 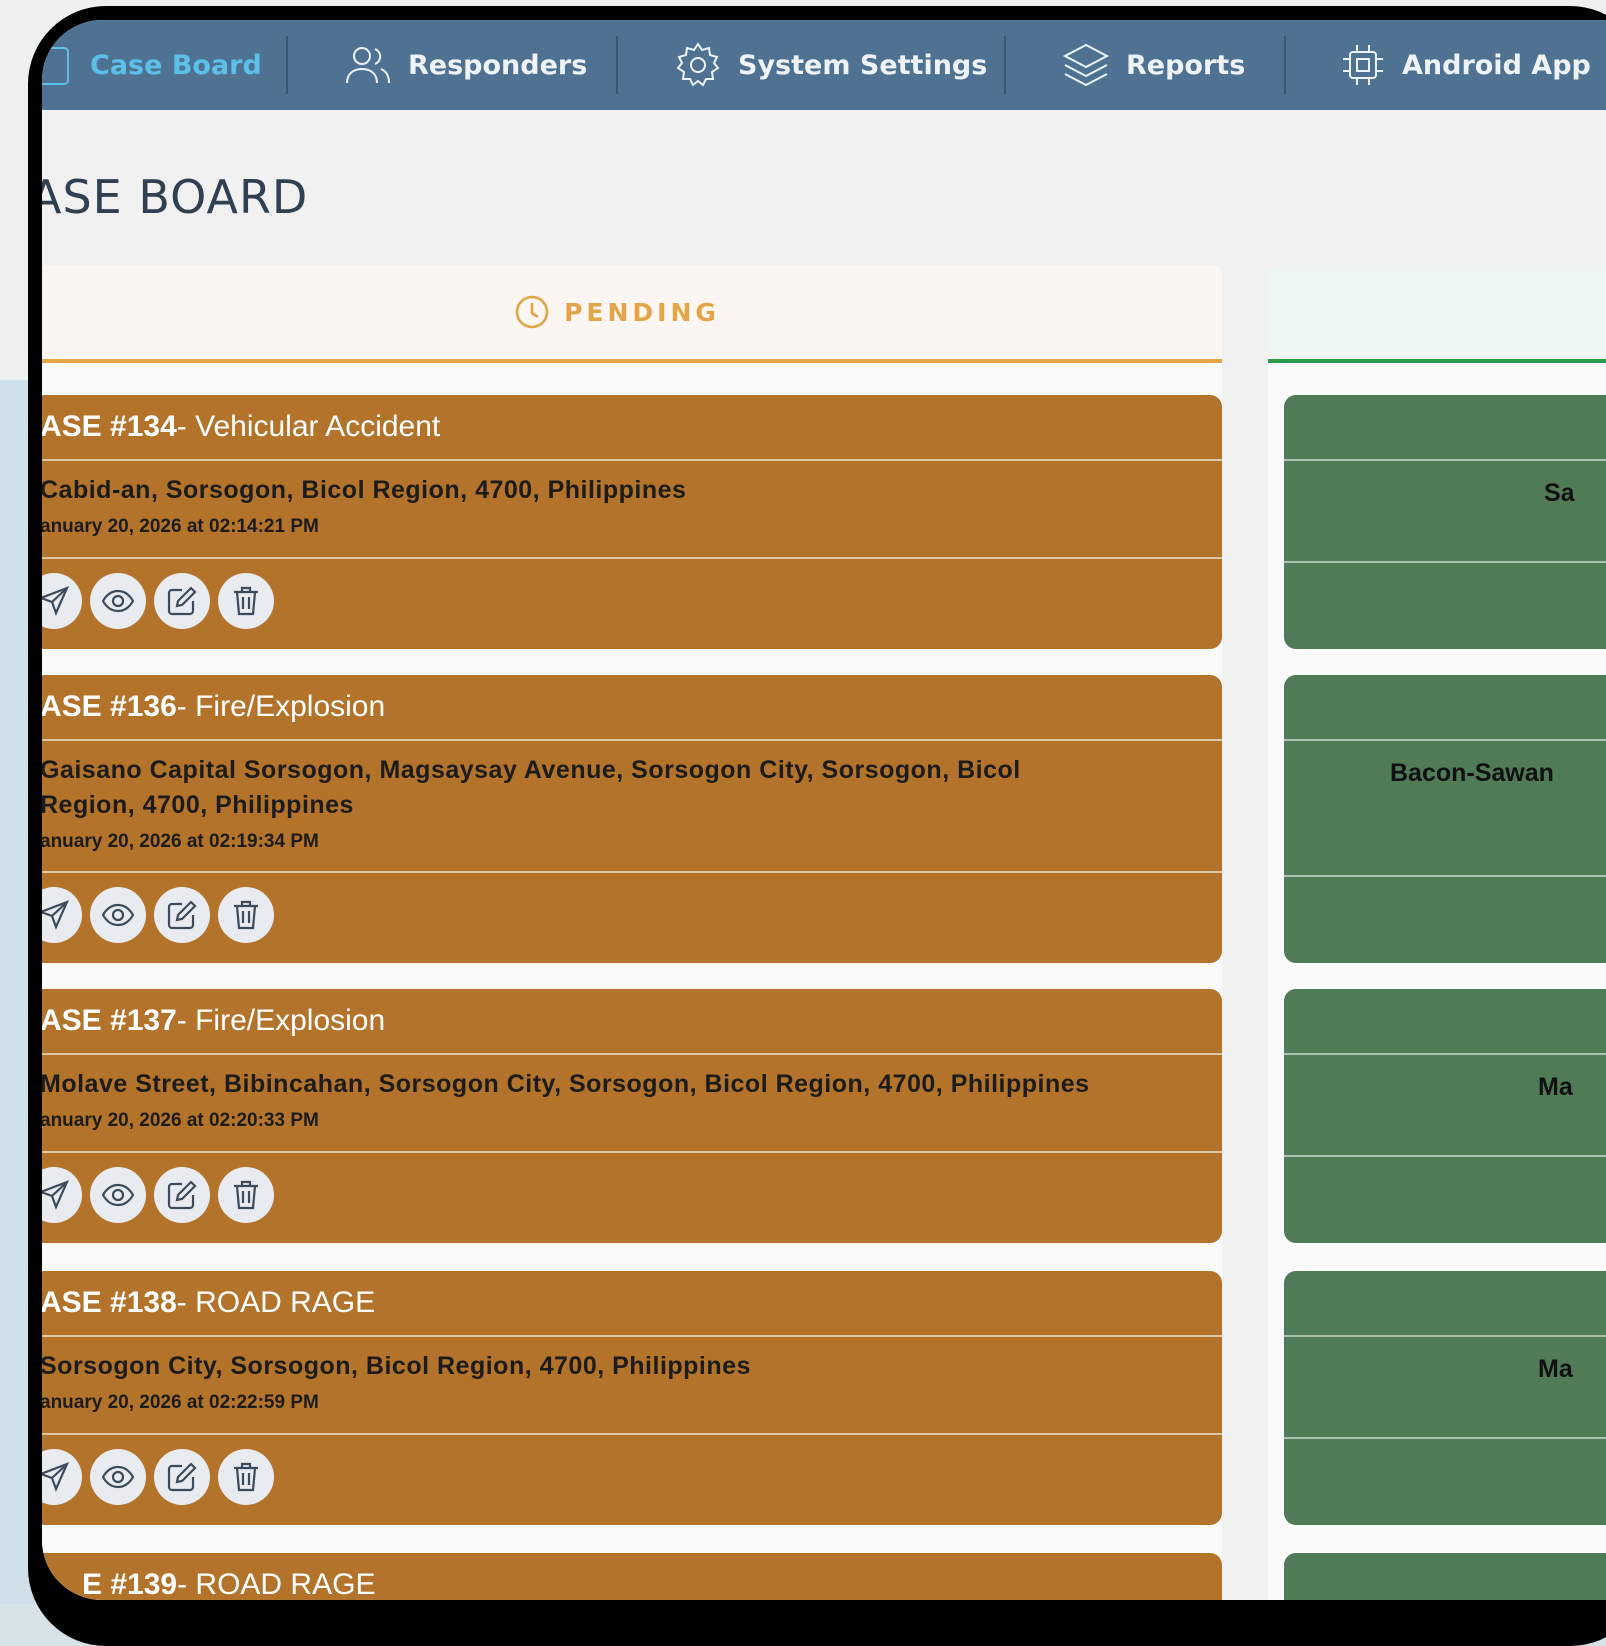 What do you see at coordinates (55, 66) in the screenshot?
I see `case-board-icon` at bounding box center [55, 66].